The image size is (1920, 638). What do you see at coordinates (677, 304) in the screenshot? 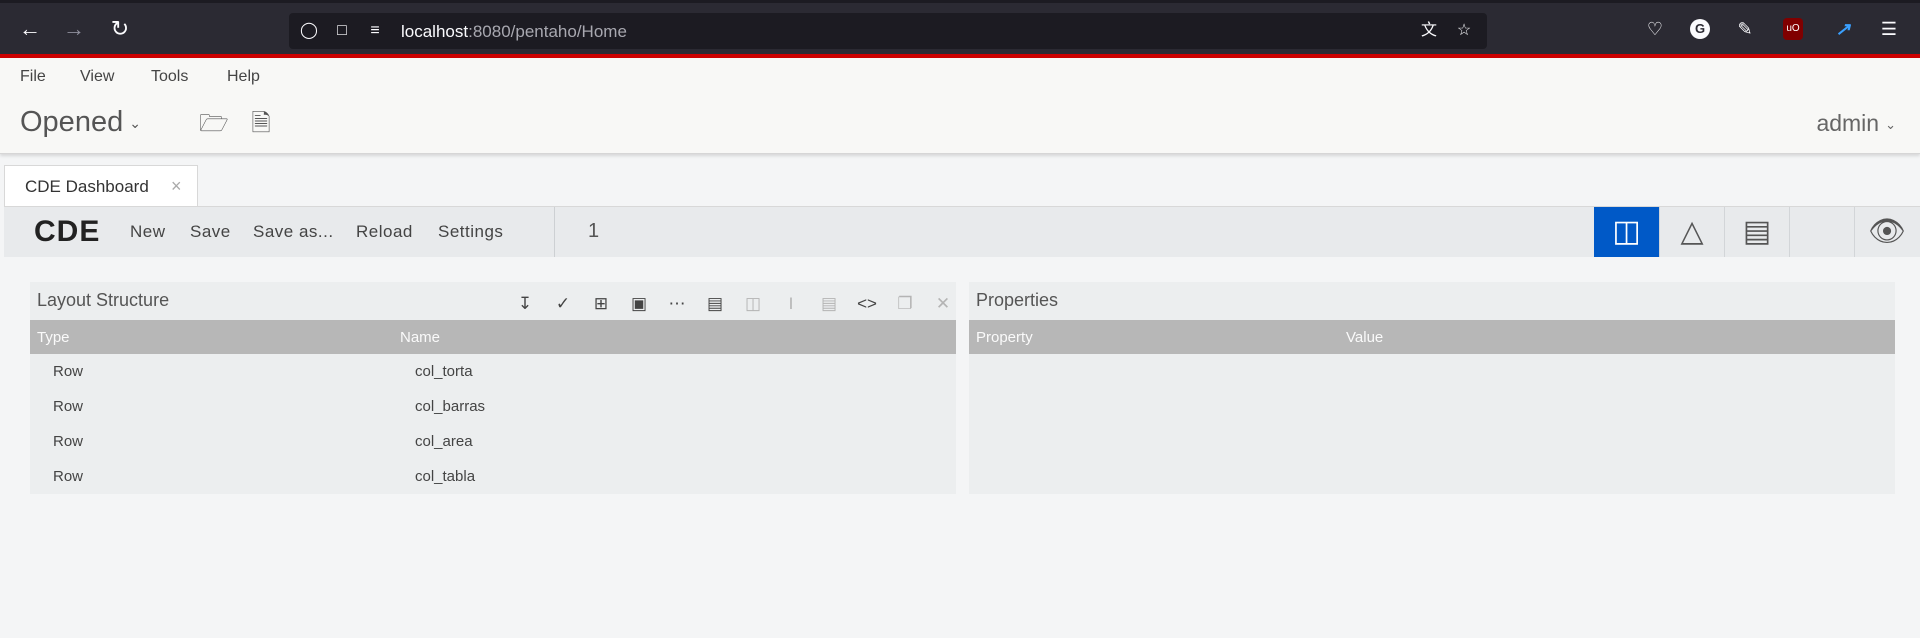
I see `add-space-icon: ⋯` at bounding box center [677, 304].